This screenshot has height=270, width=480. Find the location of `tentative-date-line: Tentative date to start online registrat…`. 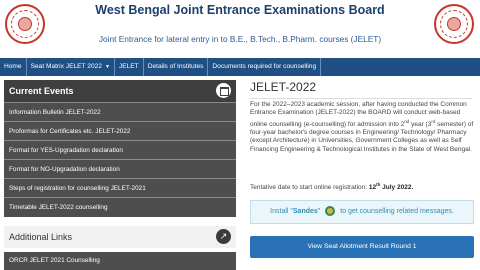

tentative-date-line: Tentative date to start online registrat… is located at coordinates (362, 186).